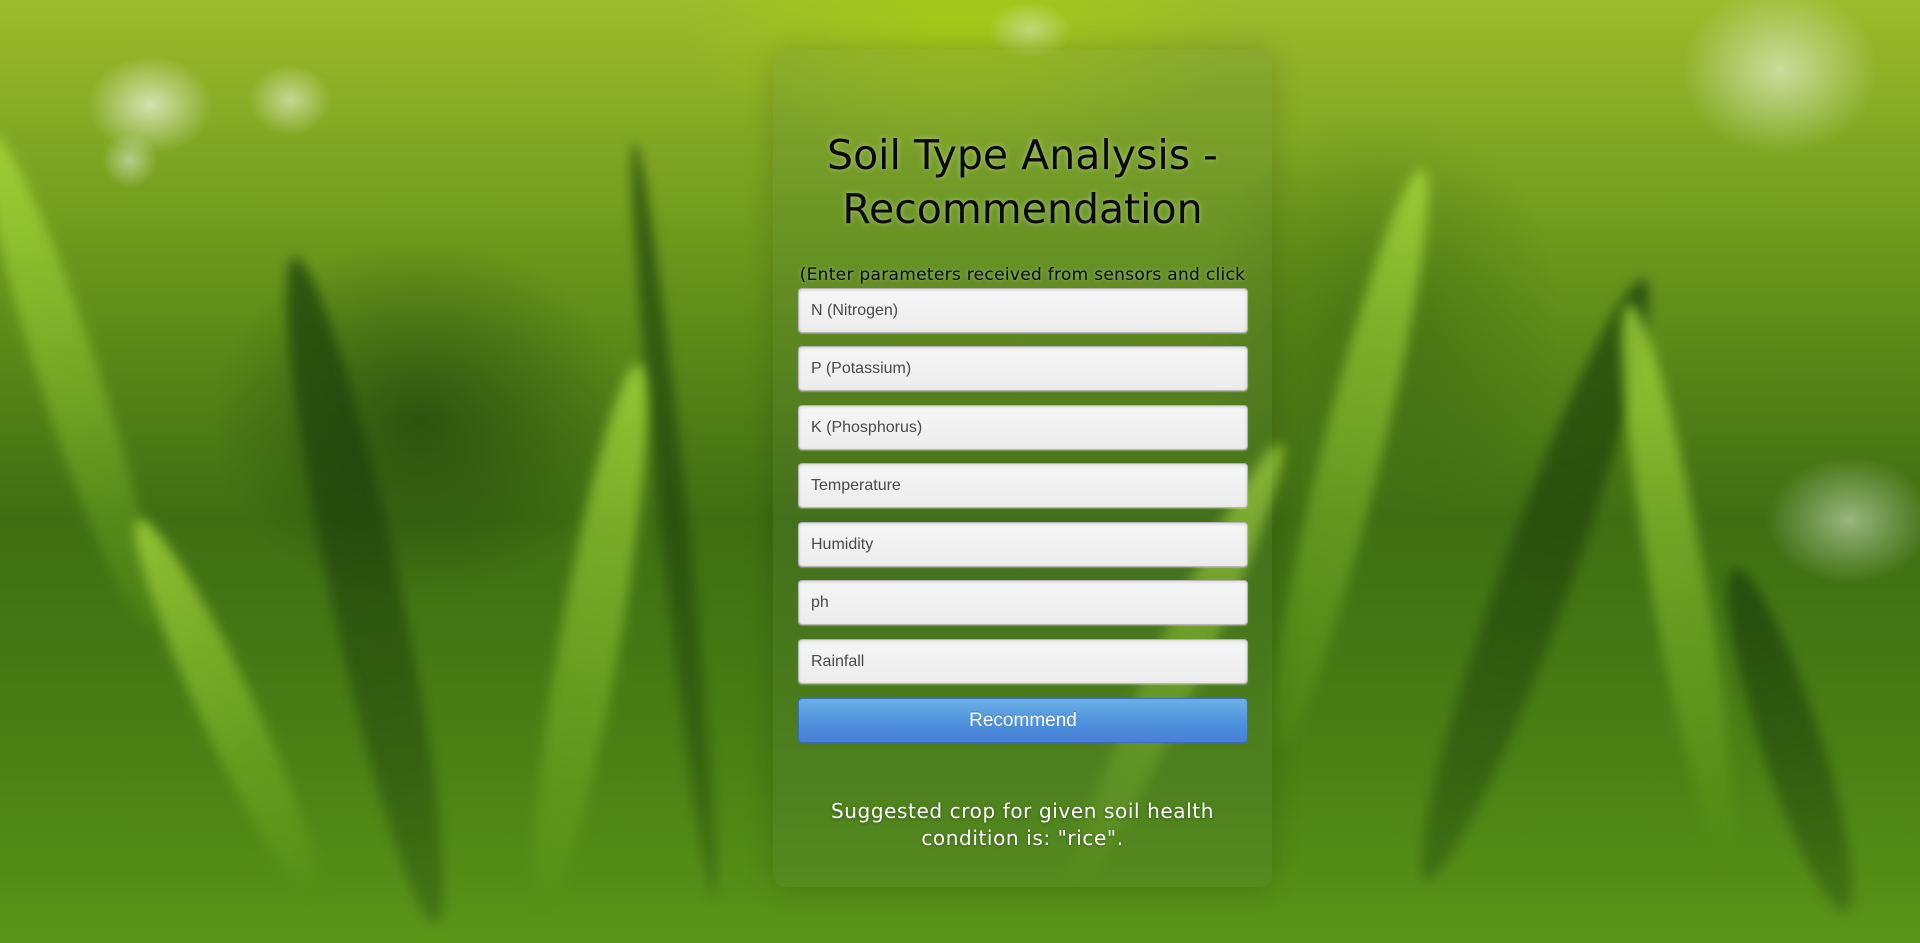  Describe the element at coordinates (1023, 368) in the screenshot. I see `potassium-input` at that location.